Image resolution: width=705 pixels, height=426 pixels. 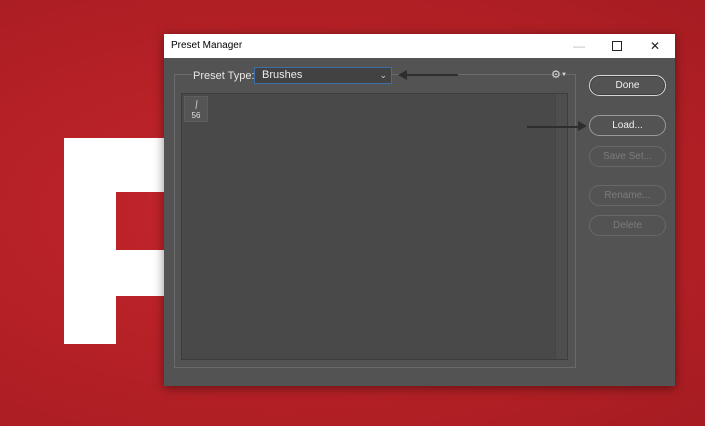 I want to click on gear-icon: ⚙, so click(x=556, y=74).